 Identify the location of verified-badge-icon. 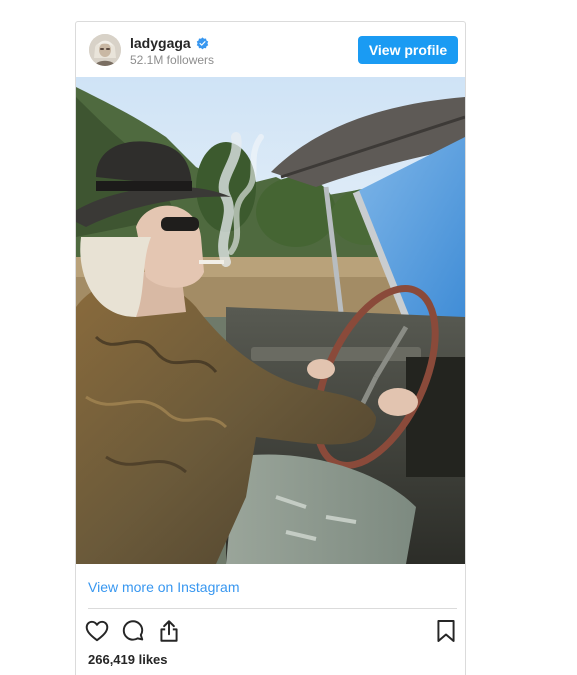
(202, 43).